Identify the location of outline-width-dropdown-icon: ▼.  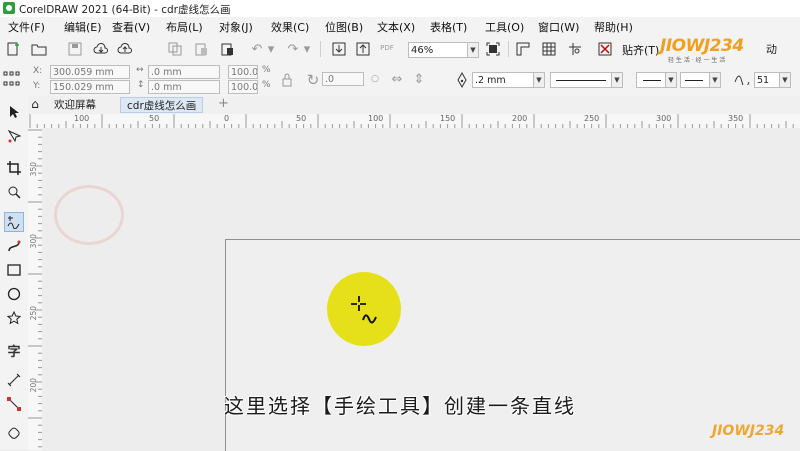
(539, 80).